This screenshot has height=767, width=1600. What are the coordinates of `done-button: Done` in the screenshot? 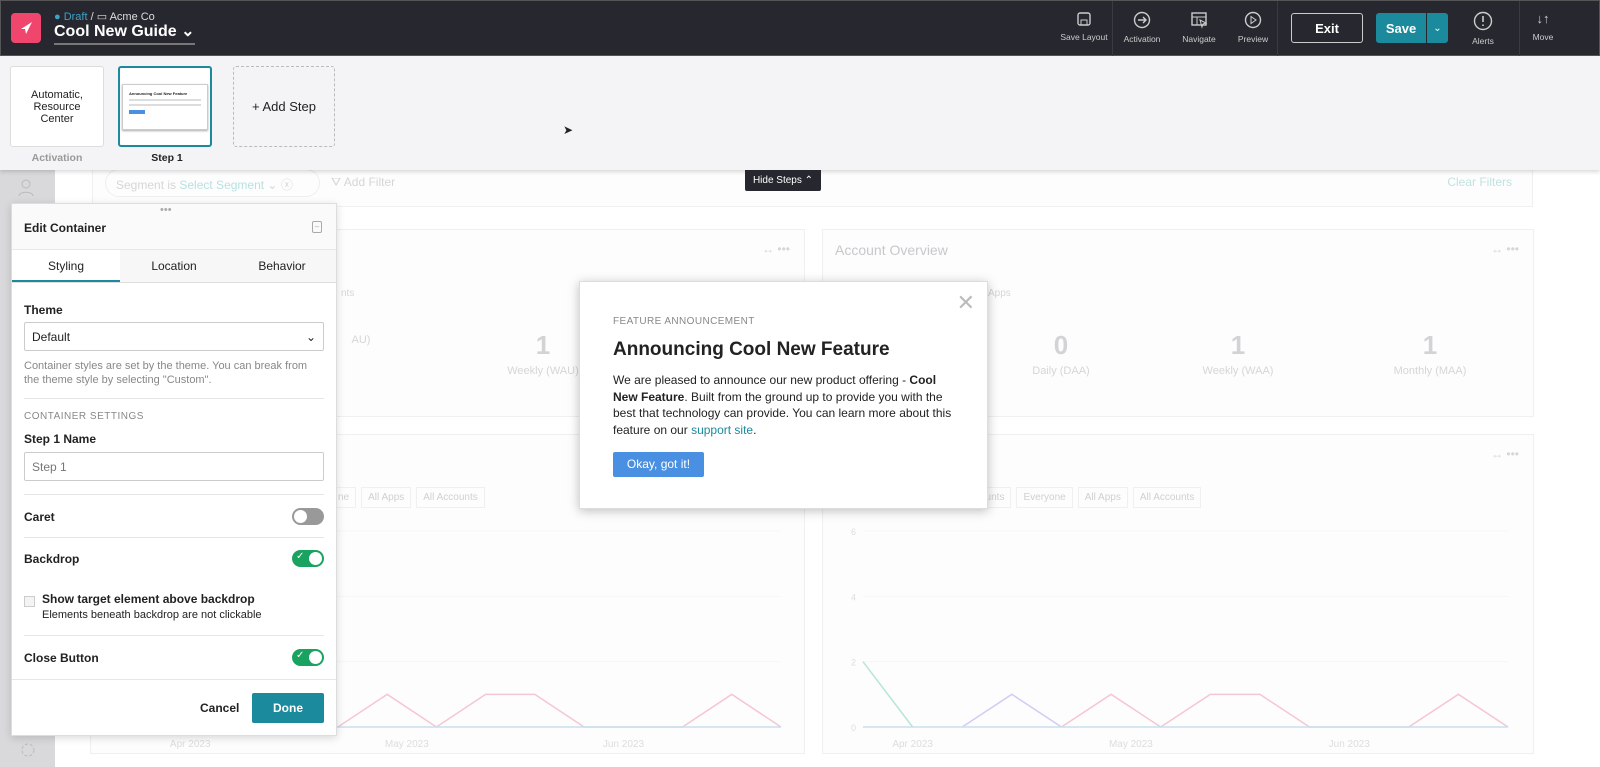 It's located at (288, 708).